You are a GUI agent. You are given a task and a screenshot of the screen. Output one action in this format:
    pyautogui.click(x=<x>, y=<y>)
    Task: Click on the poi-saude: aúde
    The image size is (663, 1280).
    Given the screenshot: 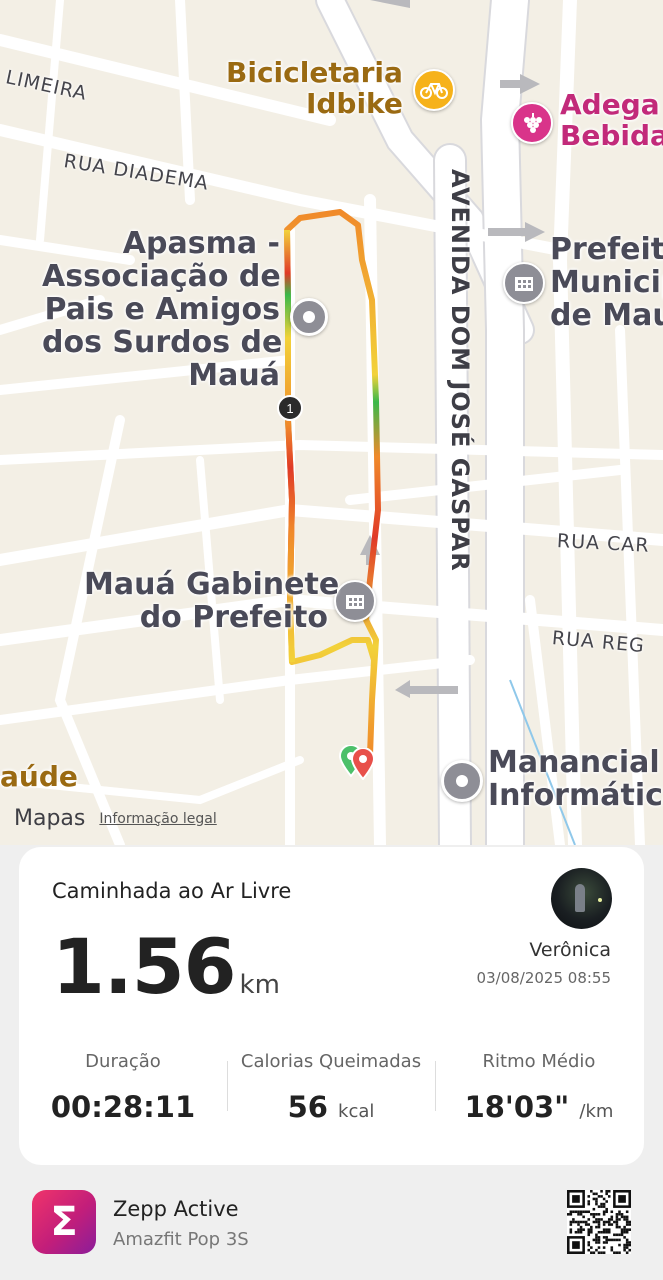 What is the action you would take?
    pyautogui.click(x=39, y=777)
    